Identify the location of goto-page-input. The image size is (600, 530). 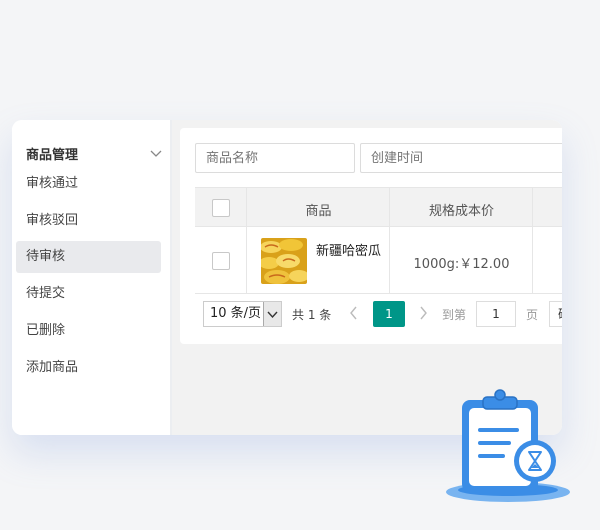
(496, 314).